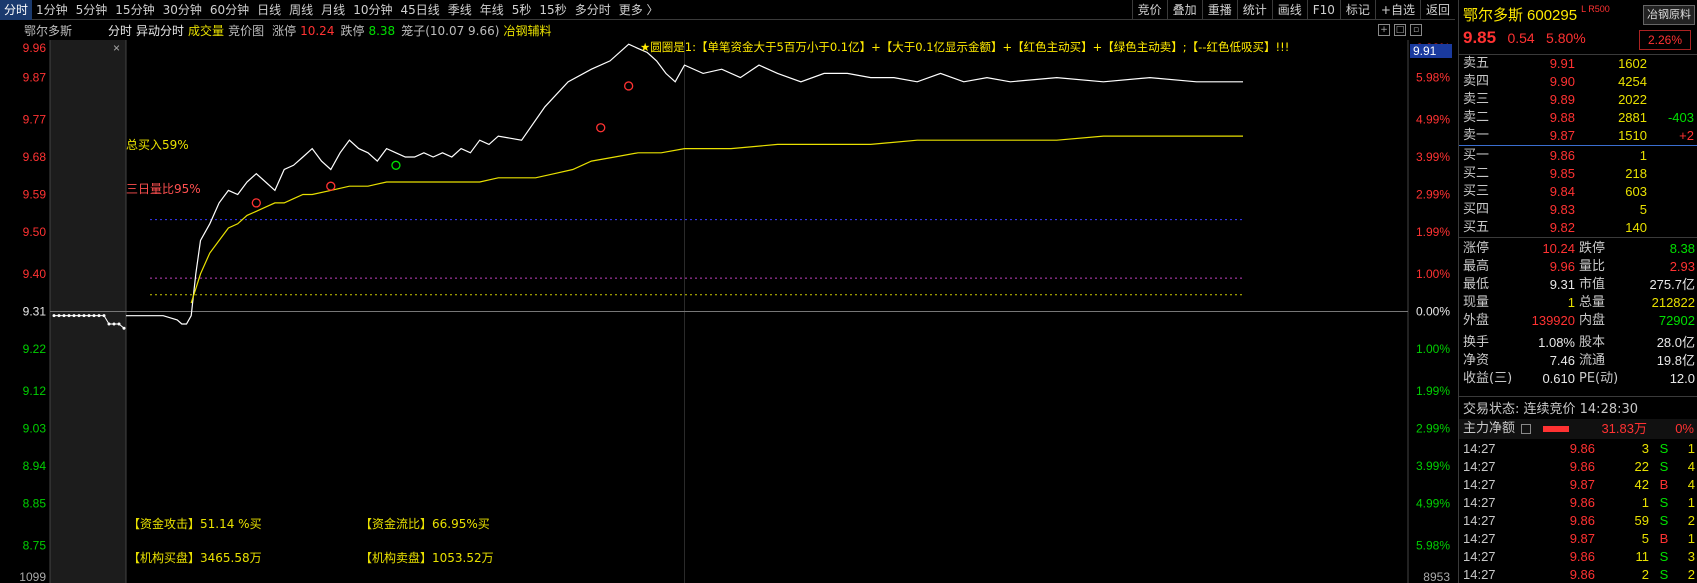  What do you see at coordinates (35, 466) in the screenshot?
I see `left-tick-label: 8.94` at bounding box center [35, 466].